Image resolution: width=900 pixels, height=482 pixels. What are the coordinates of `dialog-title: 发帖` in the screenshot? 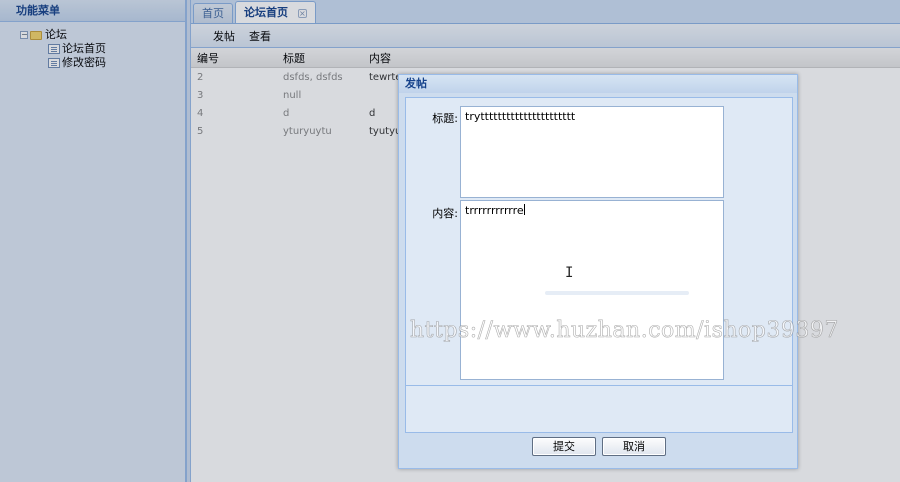 It's located at (598, 84).